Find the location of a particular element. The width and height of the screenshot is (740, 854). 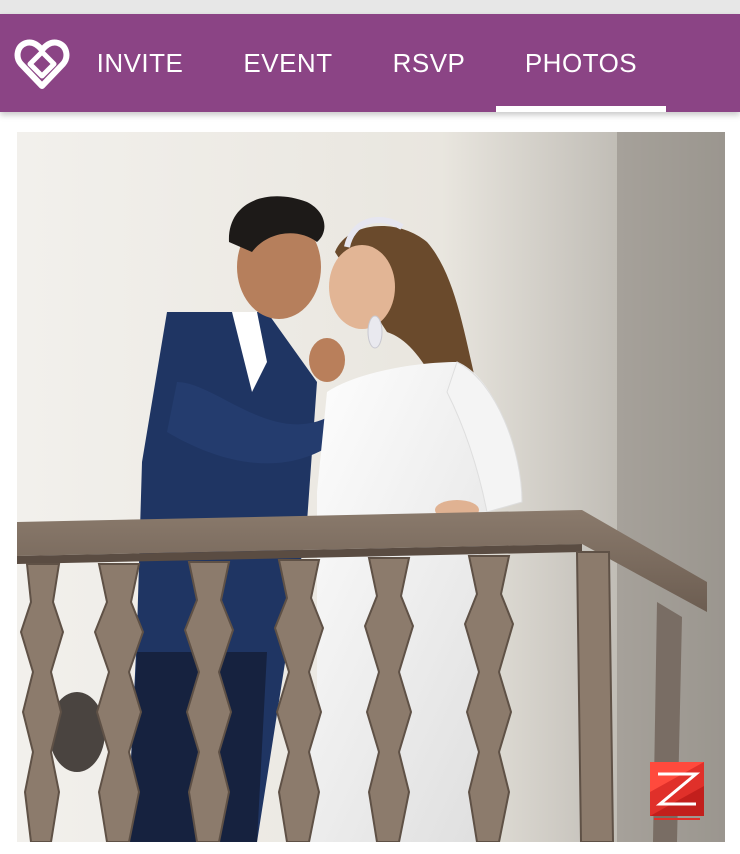

tab-rsvp: RSVP is located at coordinates (429, 63).